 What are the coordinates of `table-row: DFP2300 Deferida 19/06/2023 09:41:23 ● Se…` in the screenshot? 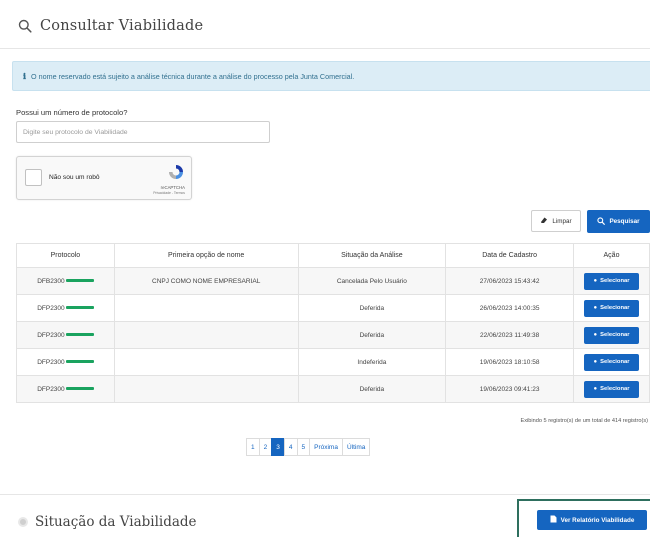 It's located at (333, 389).